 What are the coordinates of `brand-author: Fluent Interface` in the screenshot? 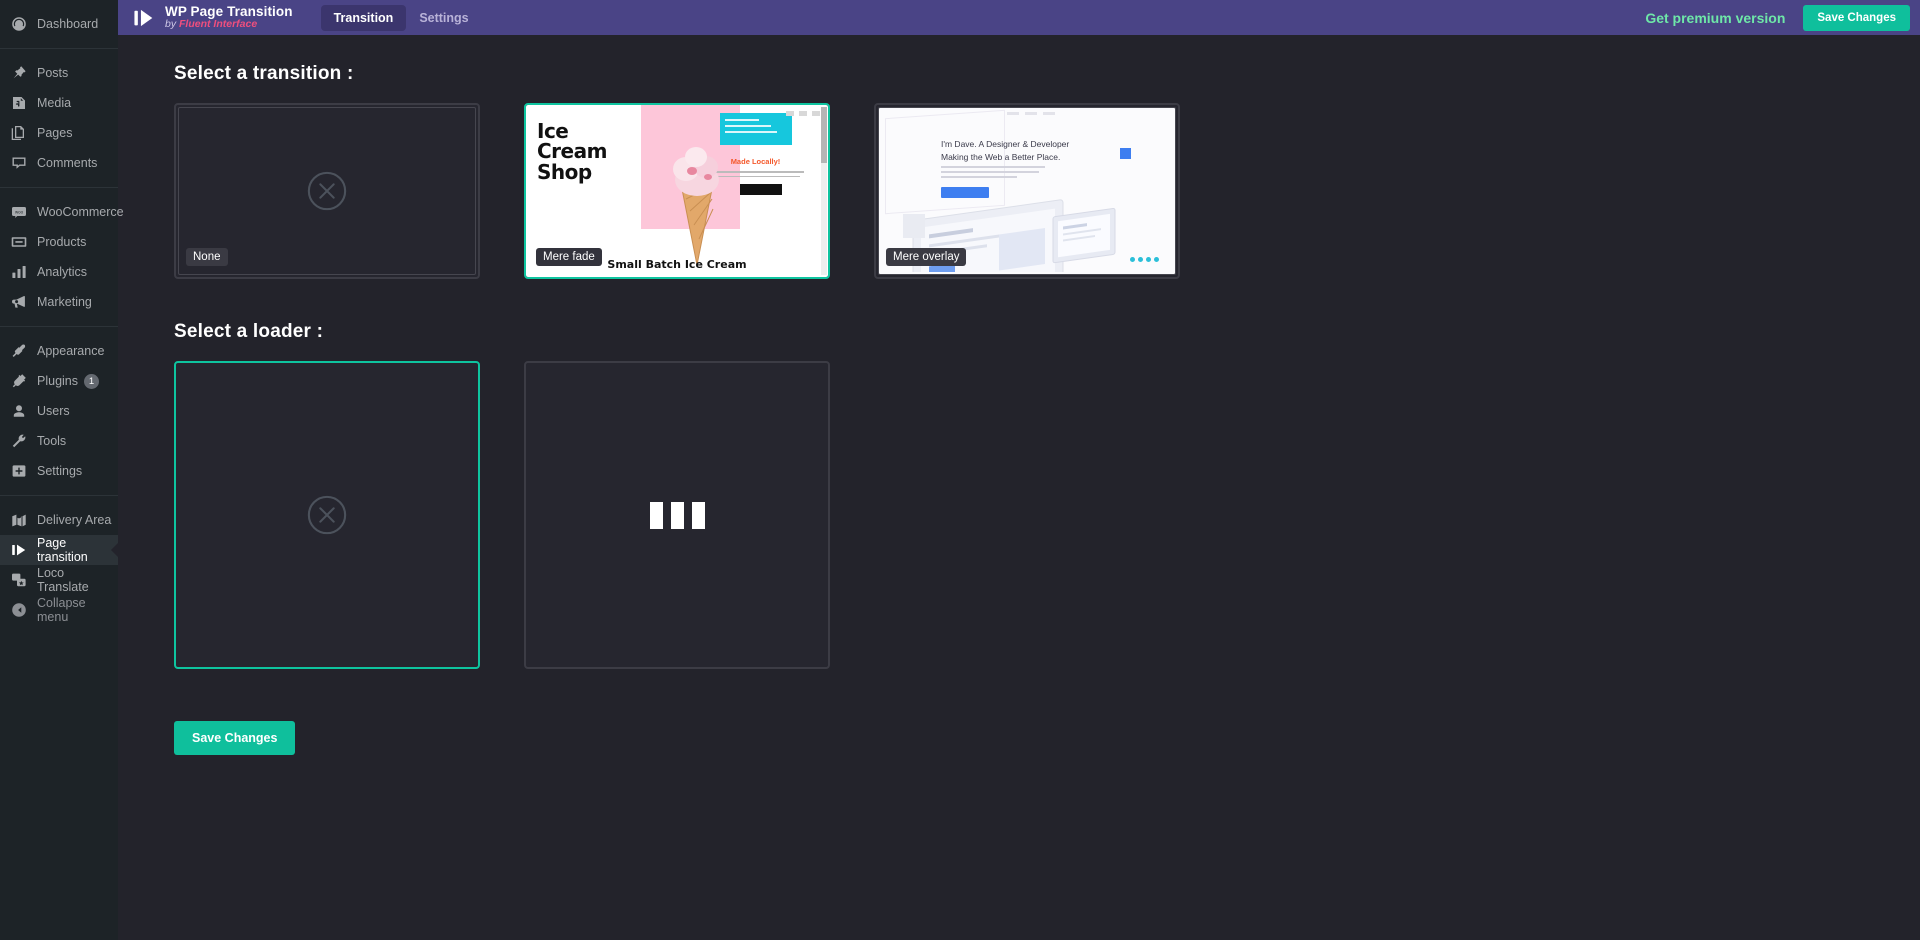 It's located at (218, 24).